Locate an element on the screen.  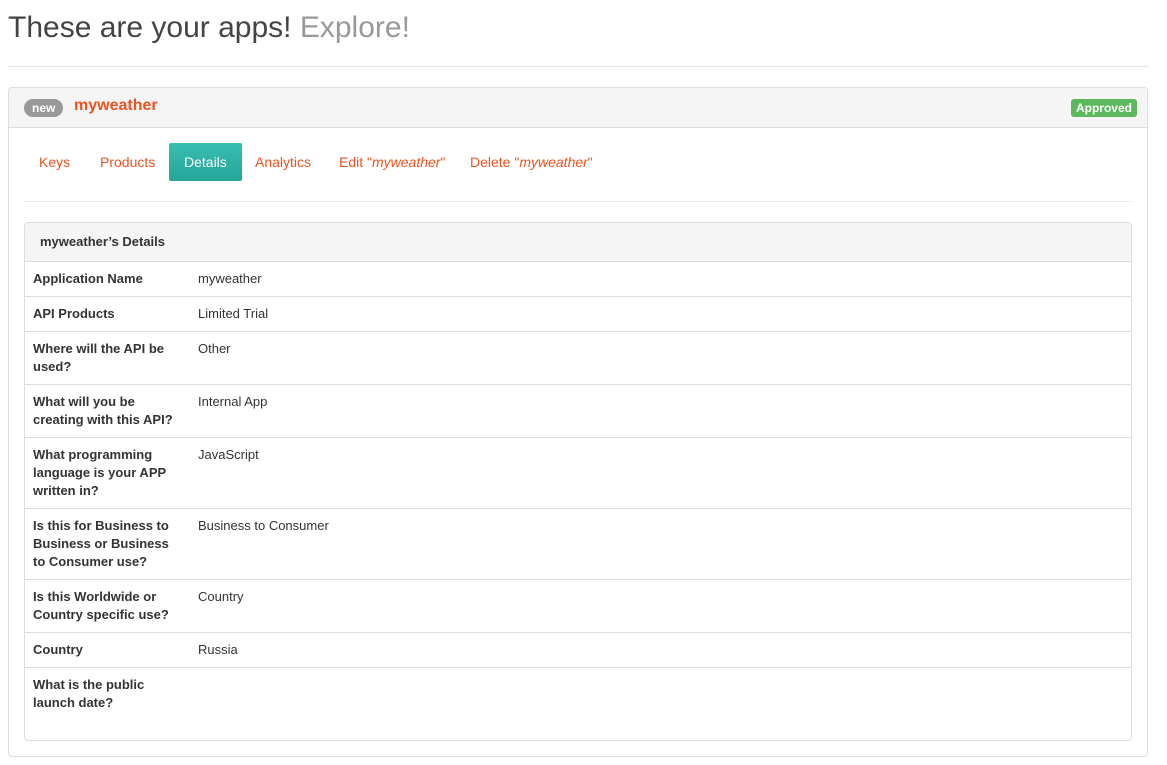
table-row: Country Russia is located at coordinates (578, 650).